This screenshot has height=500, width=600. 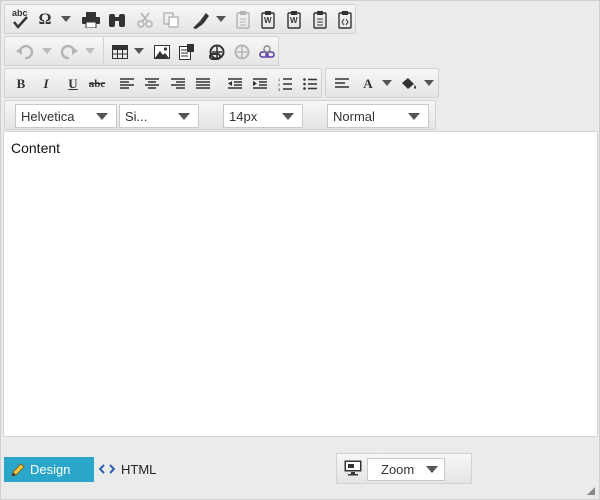 What do you see at coordinates (300, 475) in the screenshot?
I see `editor-bottom-bar: Design HTML Zoom` at bounding box center [300, 475].